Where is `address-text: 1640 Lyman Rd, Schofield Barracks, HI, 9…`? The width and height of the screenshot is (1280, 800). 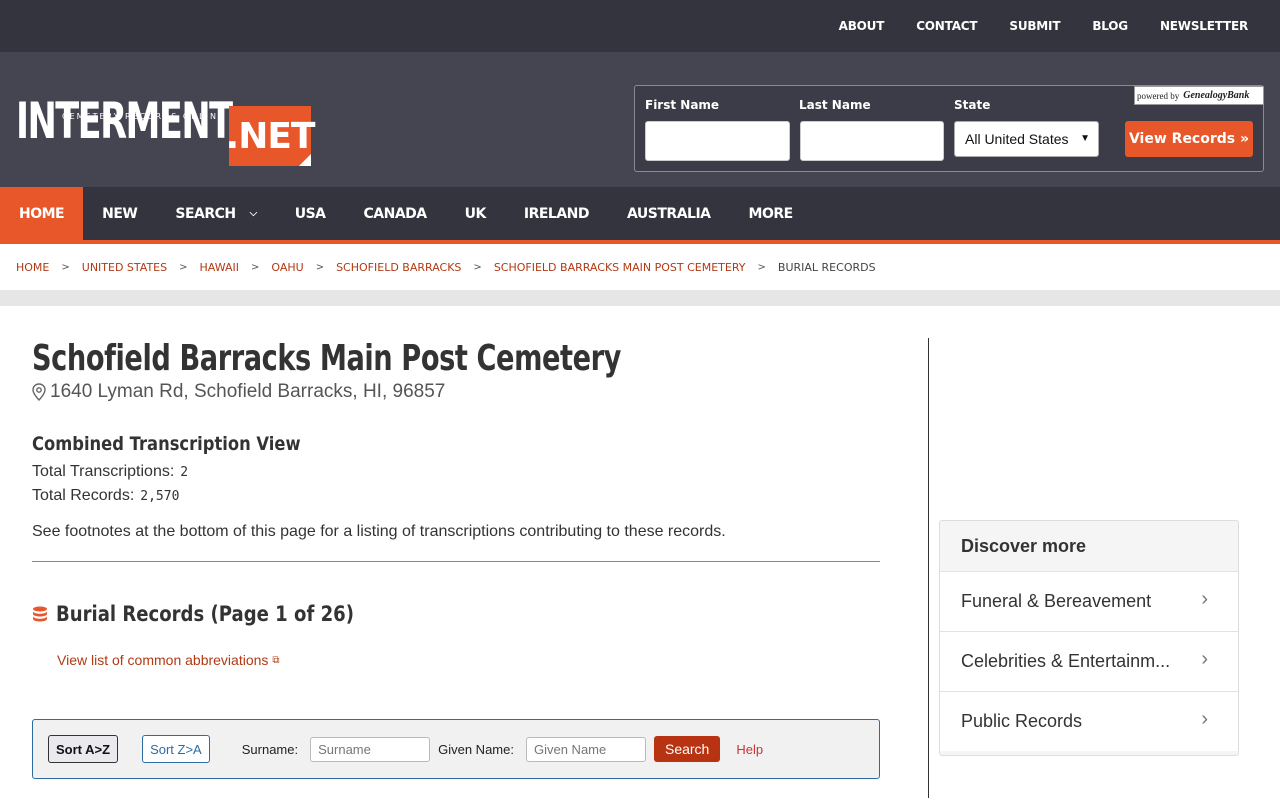 address-text: 1640 Lyman Rd, Schofield Barracks, HI, 9… is located at coordinates (248, 391).